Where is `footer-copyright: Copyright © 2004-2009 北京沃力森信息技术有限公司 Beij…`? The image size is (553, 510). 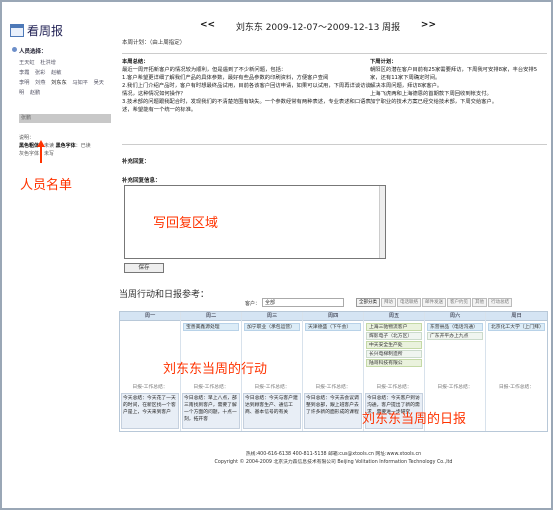
footer-copyright: Copyright © 2004-2009 北京沃力森信息技术有限公司 Beij… is located at coordinates (333, 462).